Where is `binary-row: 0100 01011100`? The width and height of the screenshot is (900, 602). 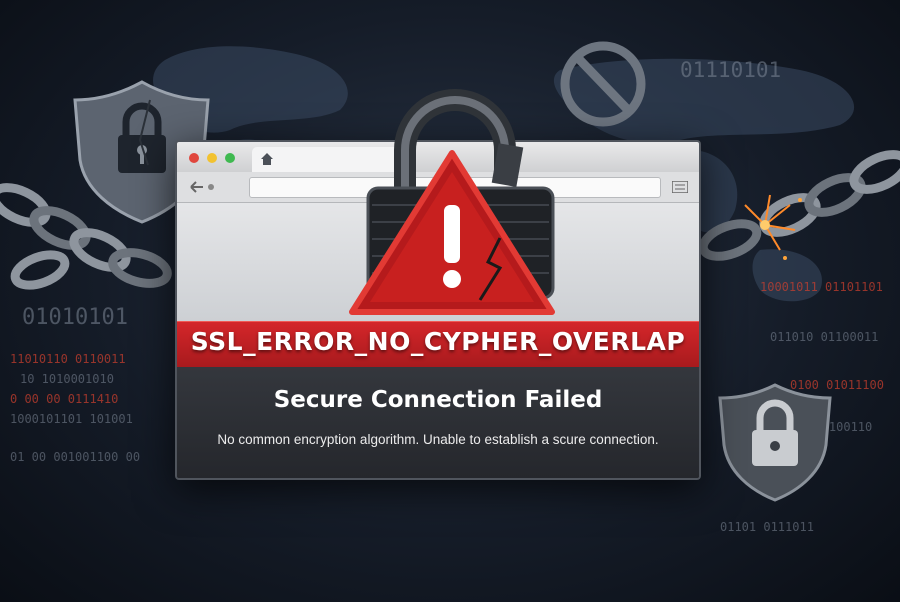
binary-row: 0100 01011100 is located at coordinates (837, 385).